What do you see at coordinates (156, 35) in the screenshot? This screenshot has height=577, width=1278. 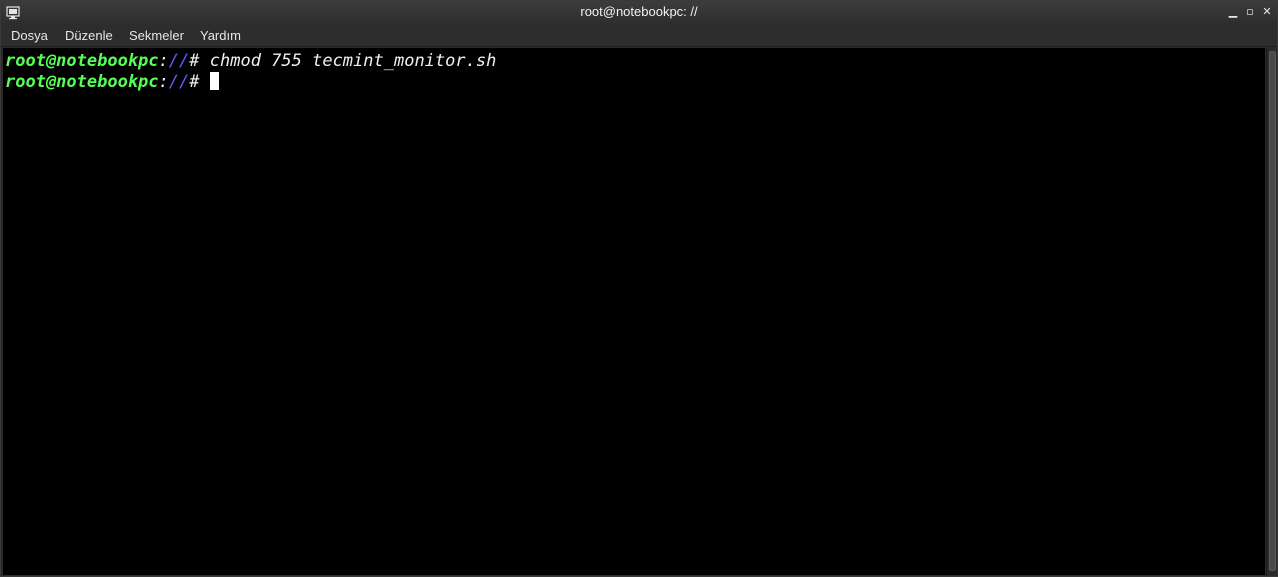 I see `menu-tabs: Sekmeler` at bounding box center [156, 35].